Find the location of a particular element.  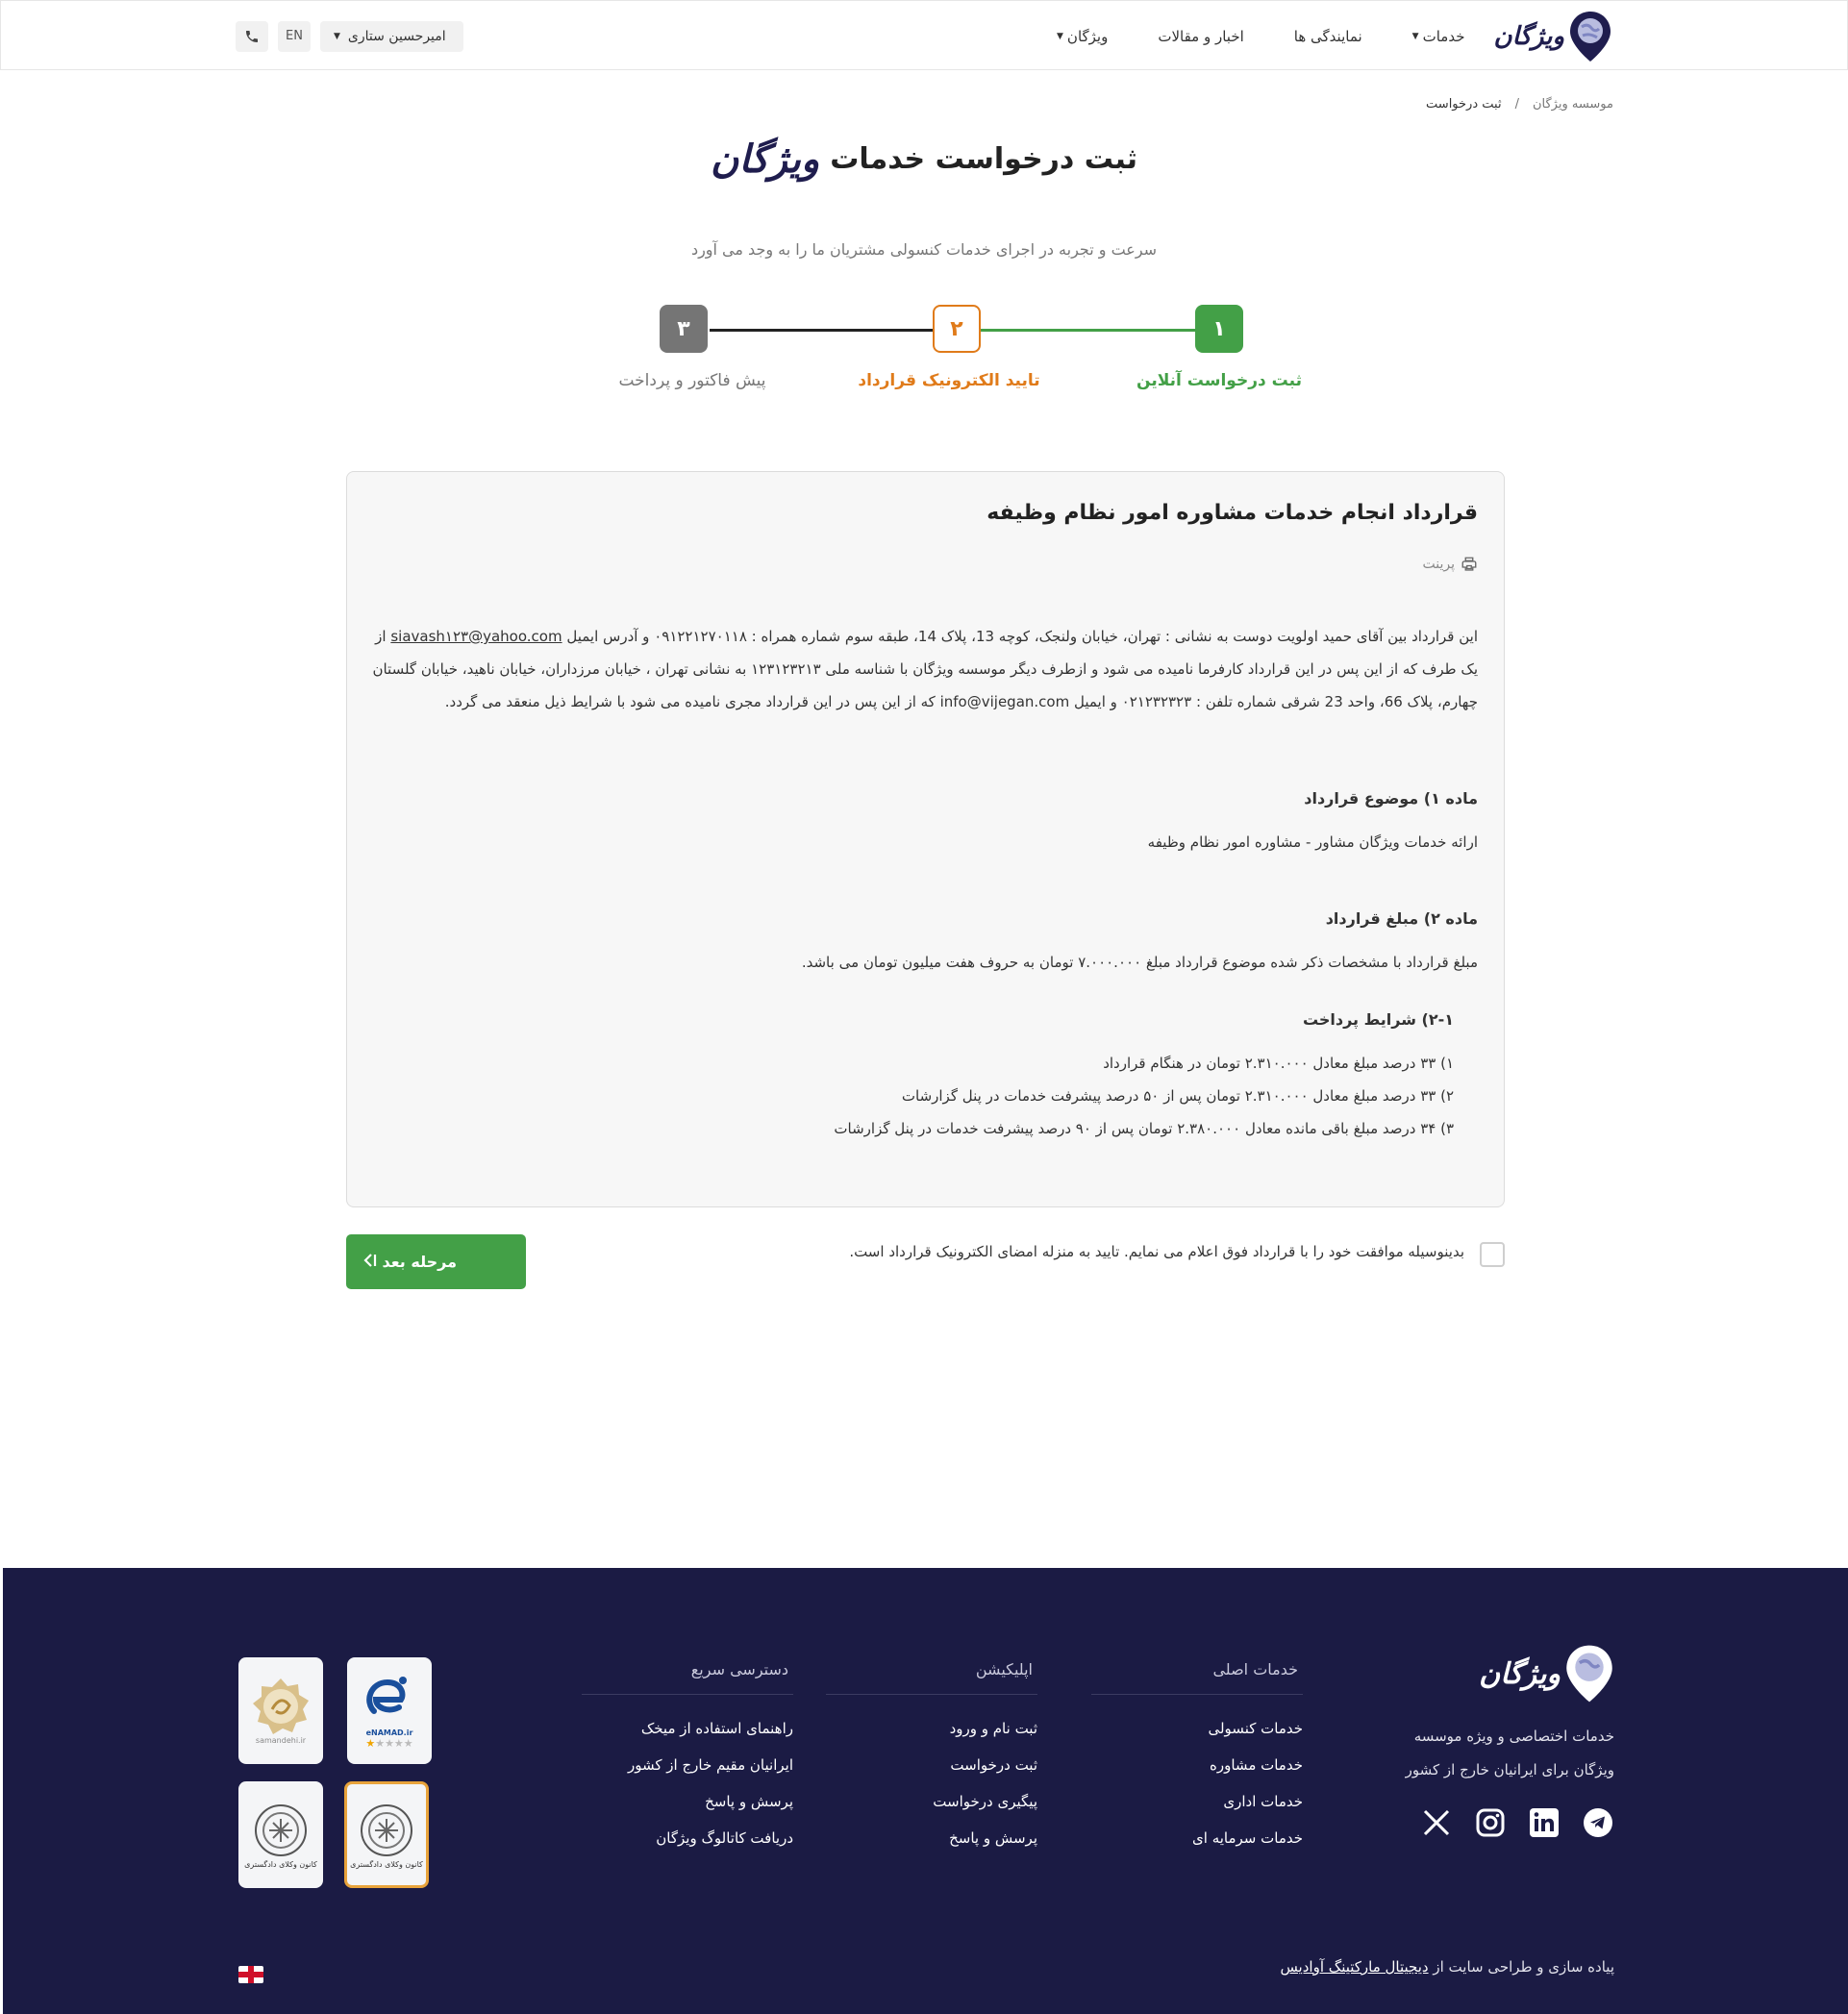

footer-credit-prefix: پیاده سازی و طراحی سایت از is located at coordinates (1521, 1967).